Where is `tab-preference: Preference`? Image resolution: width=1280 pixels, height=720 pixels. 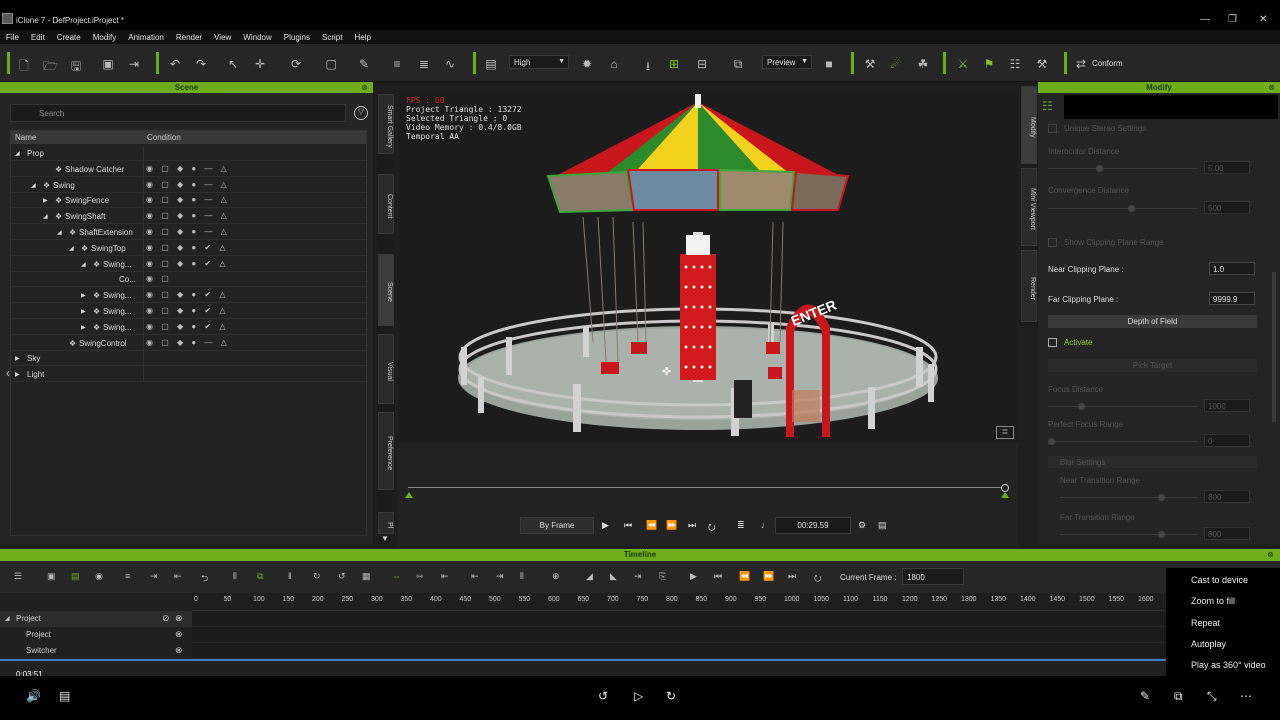 tab-preference: Preference is located at coordinates (386, 451).